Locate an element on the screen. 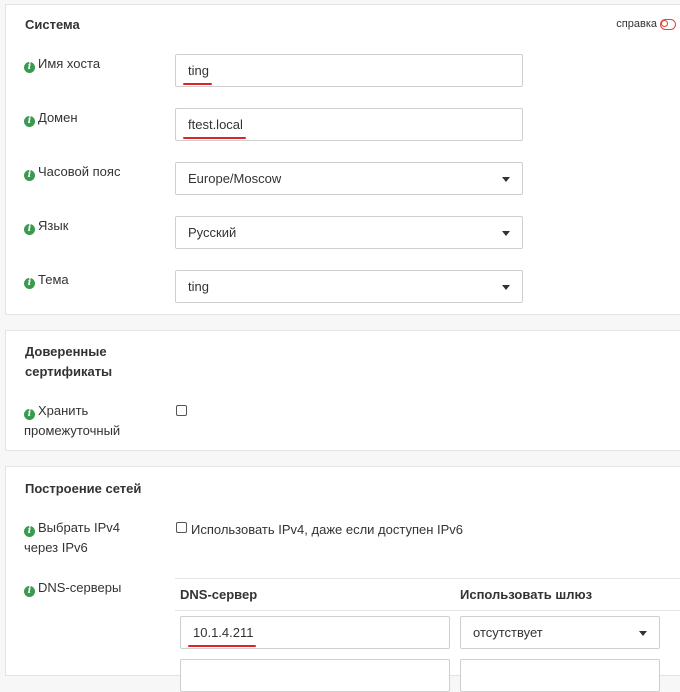  system-section-title: Система is located at coordinates (52, 24).